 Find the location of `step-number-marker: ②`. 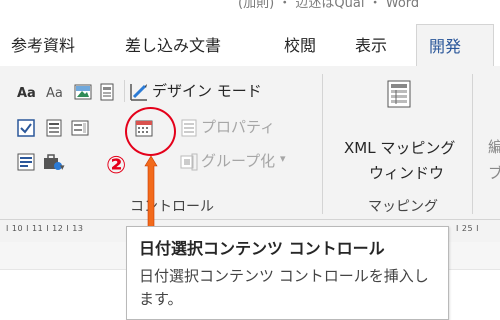

step-number-marker: ② is located at coordinates (116, 165).